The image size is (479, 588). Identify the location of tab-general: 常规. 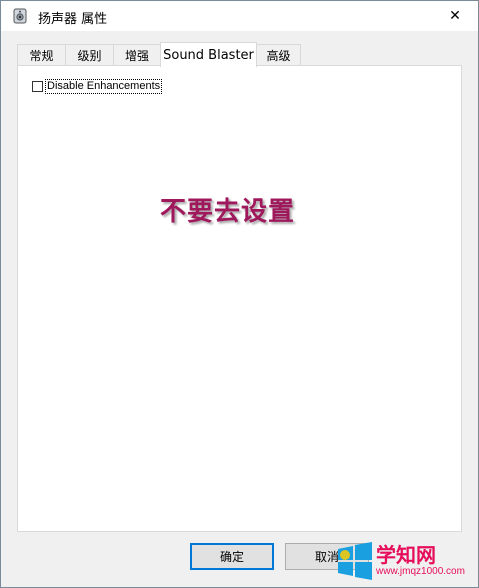
(41, 54).